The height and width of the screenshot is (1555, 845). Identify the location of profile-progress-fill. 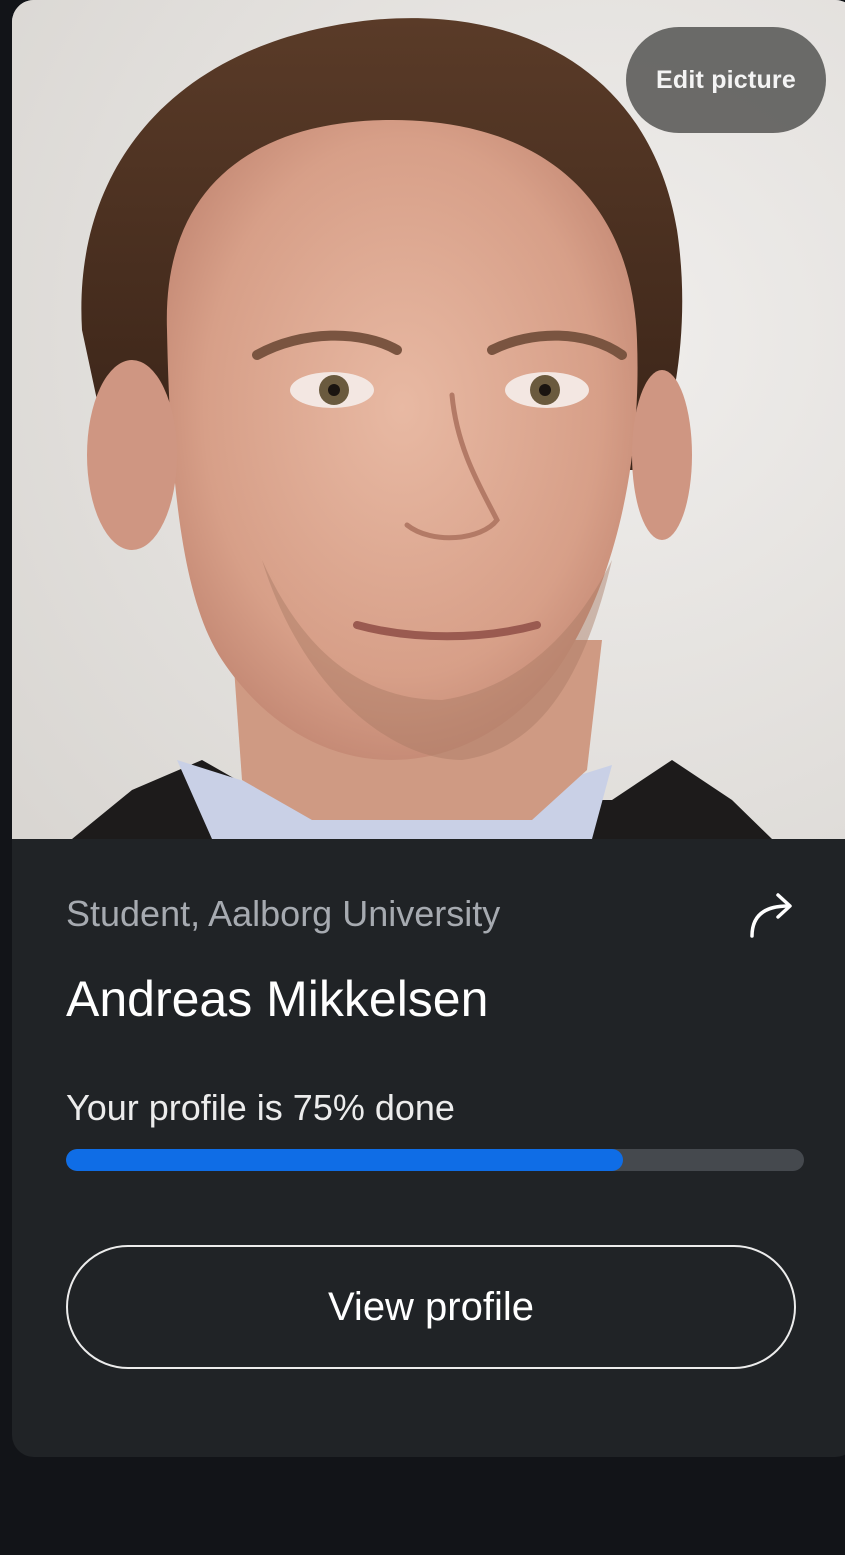
(345, 1160).